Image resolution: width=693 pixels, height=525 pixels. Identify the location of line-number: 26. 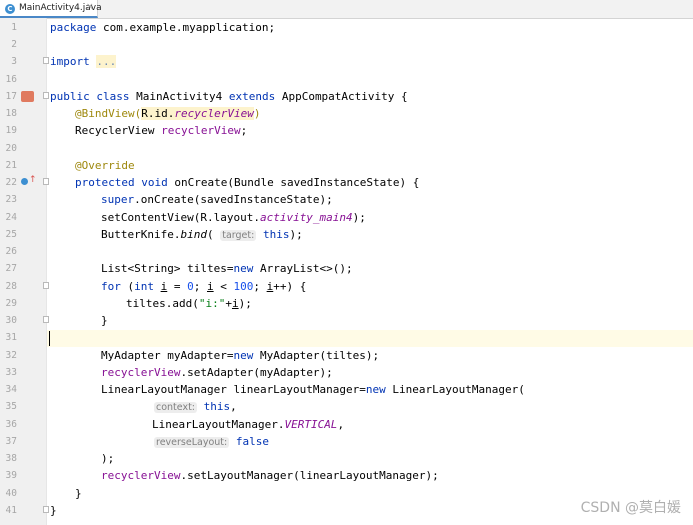
(11, 251).